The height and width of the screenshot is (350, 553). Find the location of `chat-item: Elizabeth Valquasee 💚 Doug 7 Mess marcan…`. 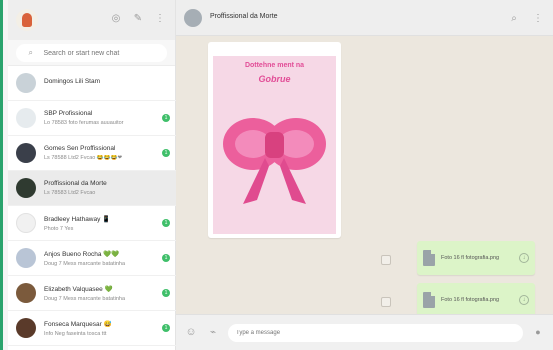

chat-item: Elizabeth Valquasee 💚 Doug 7 Mess marcan… is located at coordinates (92, 293).